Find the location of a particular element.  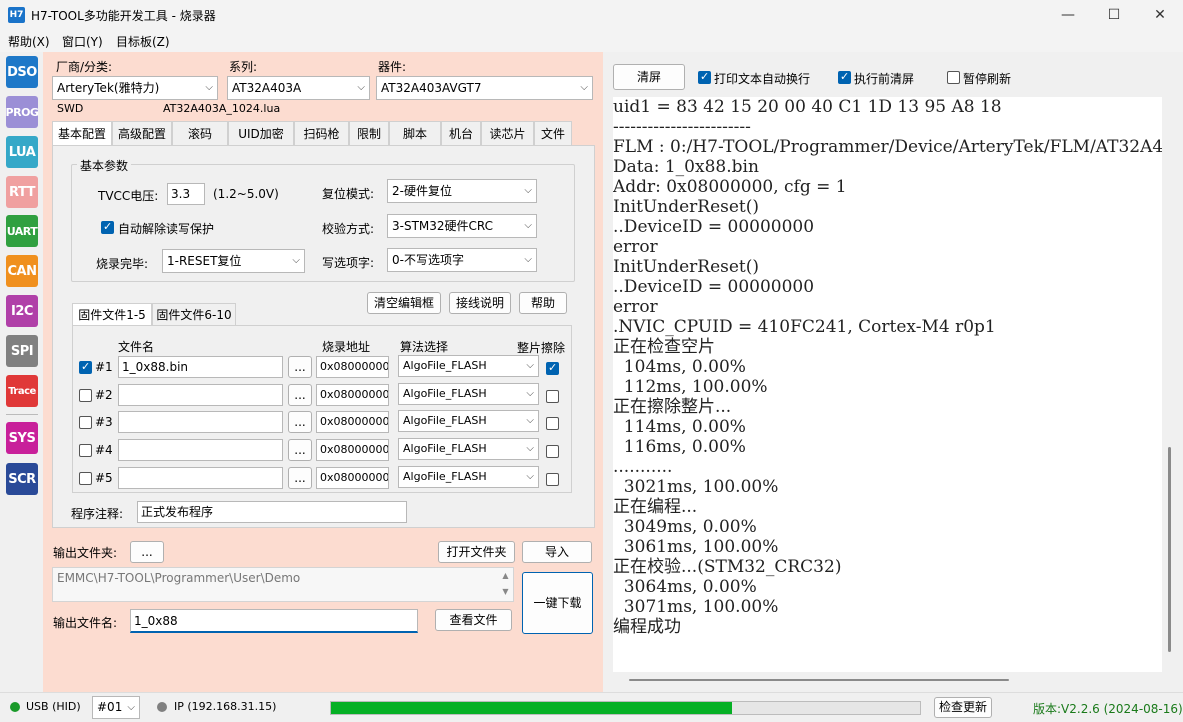

log-horizontal-scrollbar is located at coordinates (887, 680).